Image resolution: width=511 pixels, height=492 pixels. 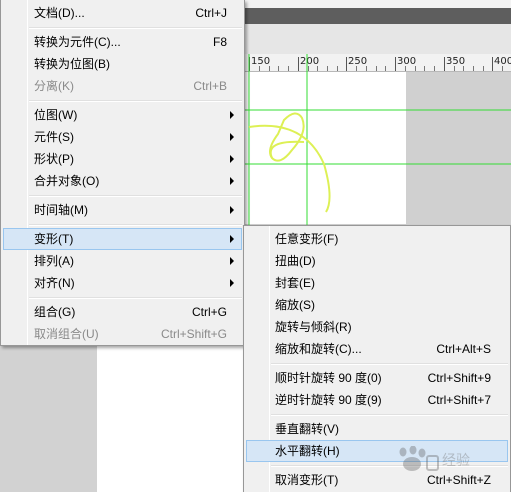 What do you see at coordinates (219, 42) in the screenshot?
I see `menu-item-shortcut: F8` at bounding box center [219, 42].